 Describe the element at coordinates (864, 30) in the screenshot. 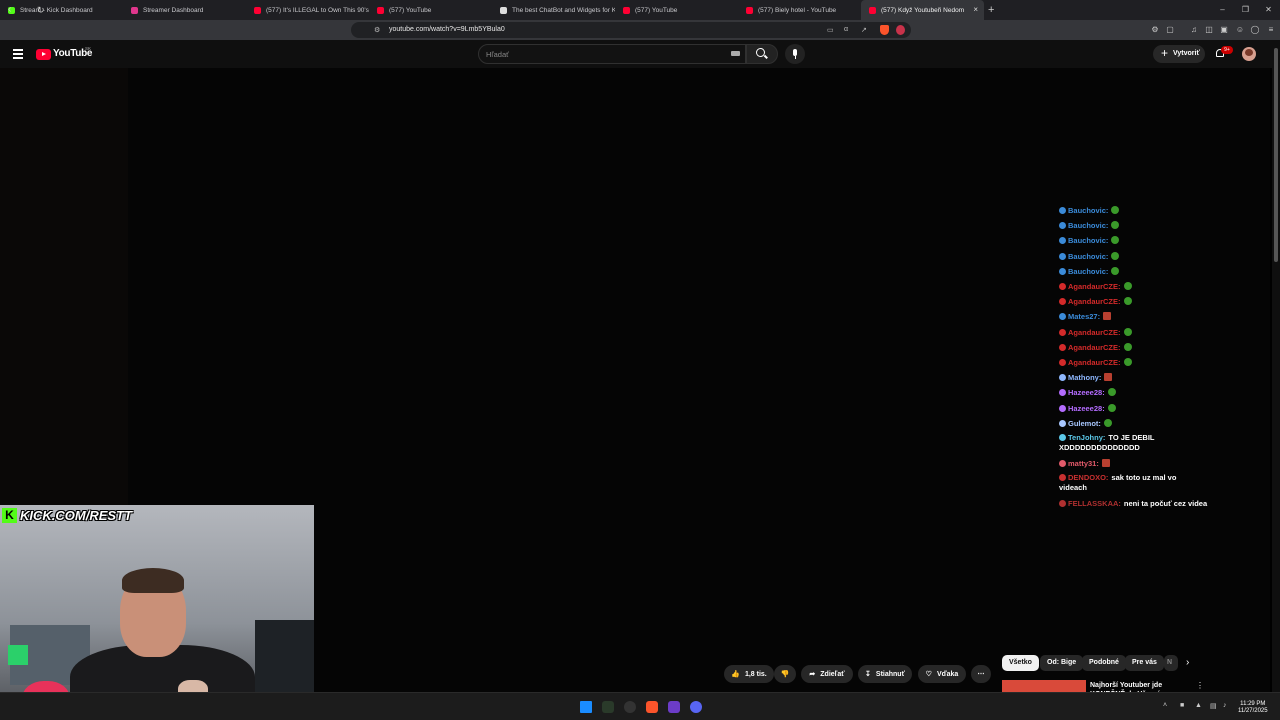

I see `share-page-icon: ↗` at that location.